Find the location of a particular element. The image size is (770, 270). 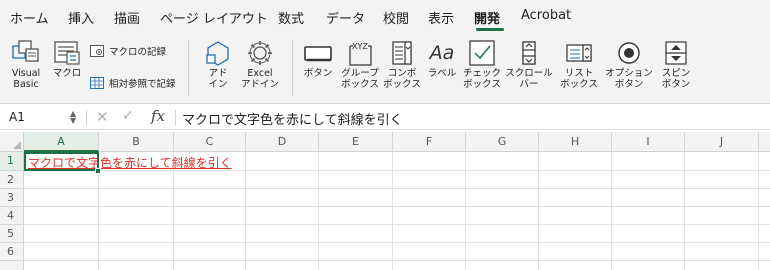

visual-basic-label: Visual Basic is located at coordinates (26, 79).